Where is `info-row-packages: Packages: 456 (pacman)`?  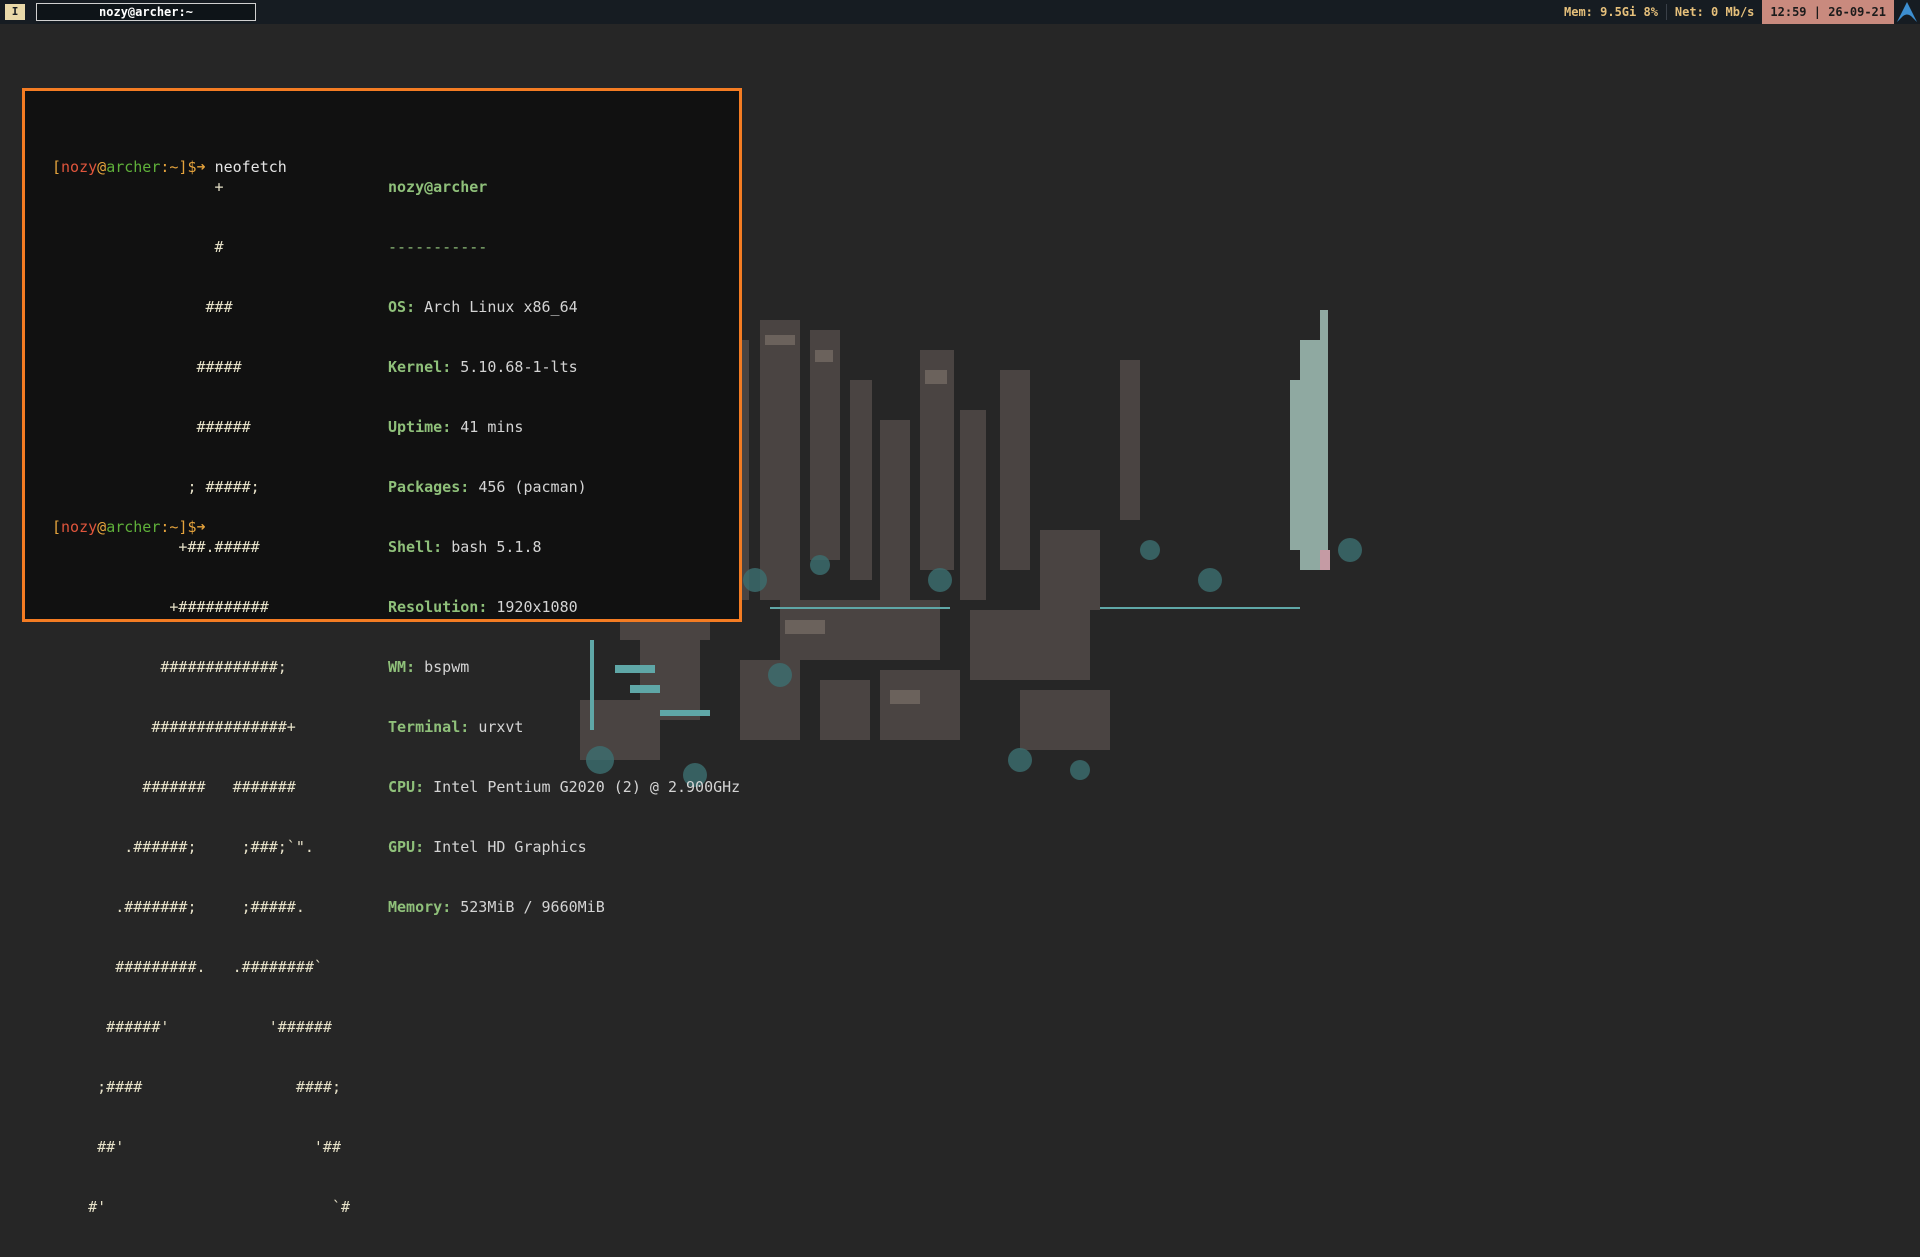 info-row-packages: Packages: 456 (pacman) is located at coordinates (564, 487).